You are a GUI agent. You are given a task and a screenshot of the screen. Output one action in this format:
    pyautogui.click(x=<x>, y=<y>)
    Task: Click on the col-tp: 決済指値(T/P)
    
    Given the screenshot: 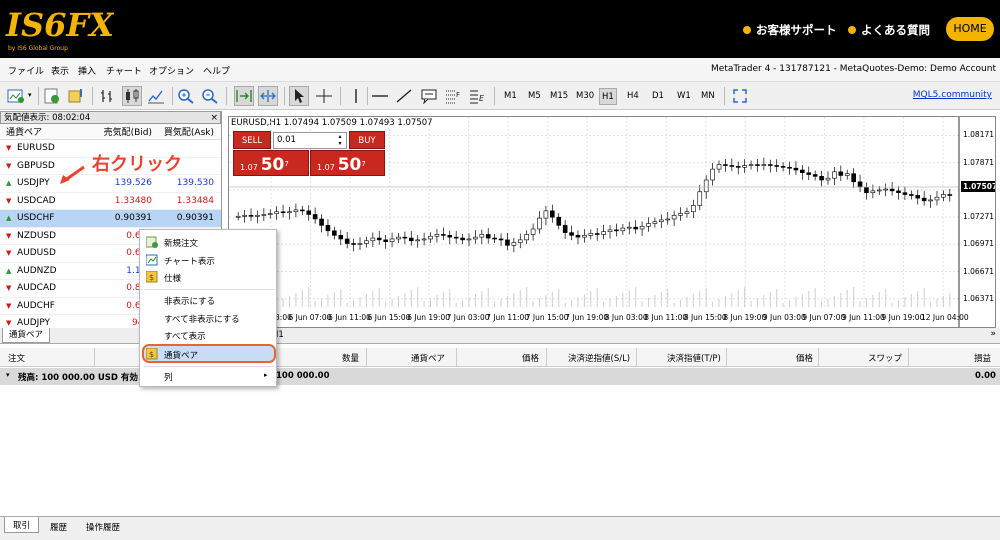 What is the action you would take?
    pyautogui.click(x=694, y=358)
    